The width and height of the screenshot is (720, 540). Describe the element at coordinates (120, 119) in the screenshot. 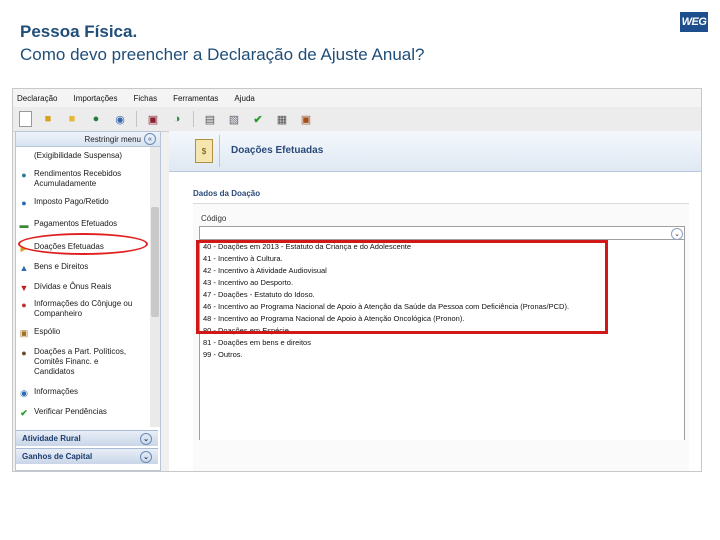

I see `receitanet-icon: ◉` at that location.